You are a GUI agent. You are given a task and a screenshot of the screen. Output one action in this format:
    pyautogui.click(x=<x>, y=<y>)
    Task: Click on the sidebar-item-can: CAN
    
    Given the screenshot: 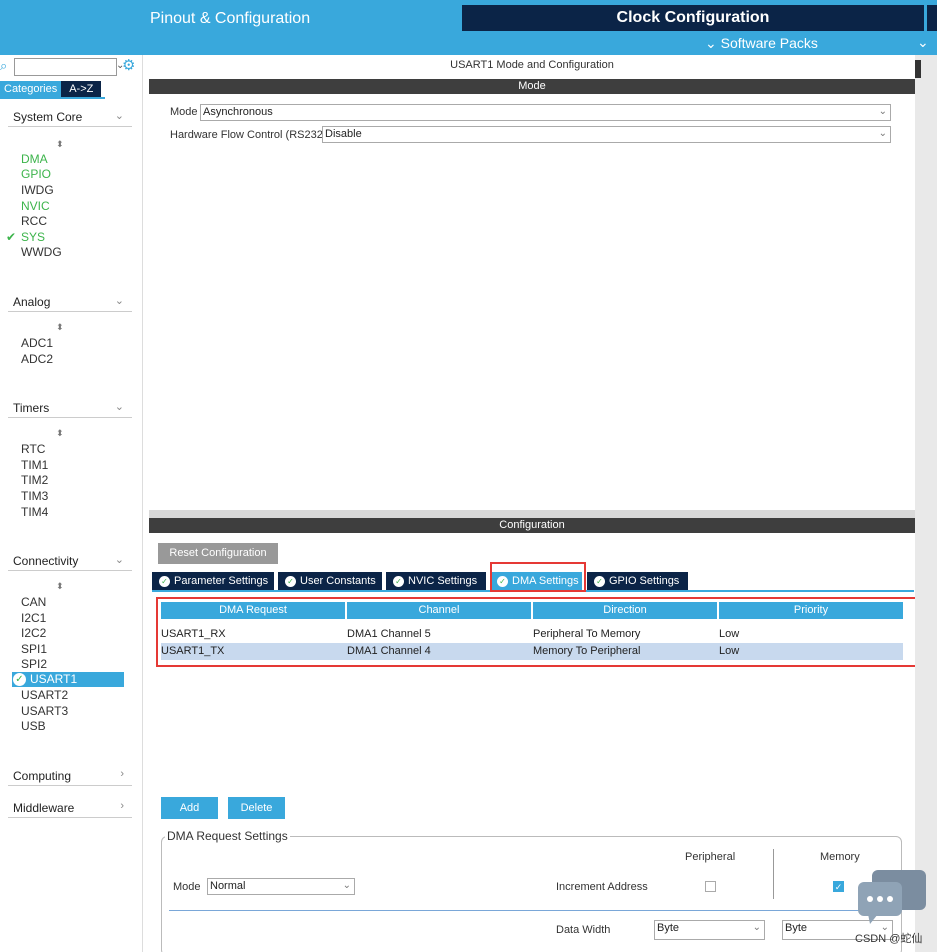 What is the action you would take?
    pyautogui.click(x=33, y=602)
    